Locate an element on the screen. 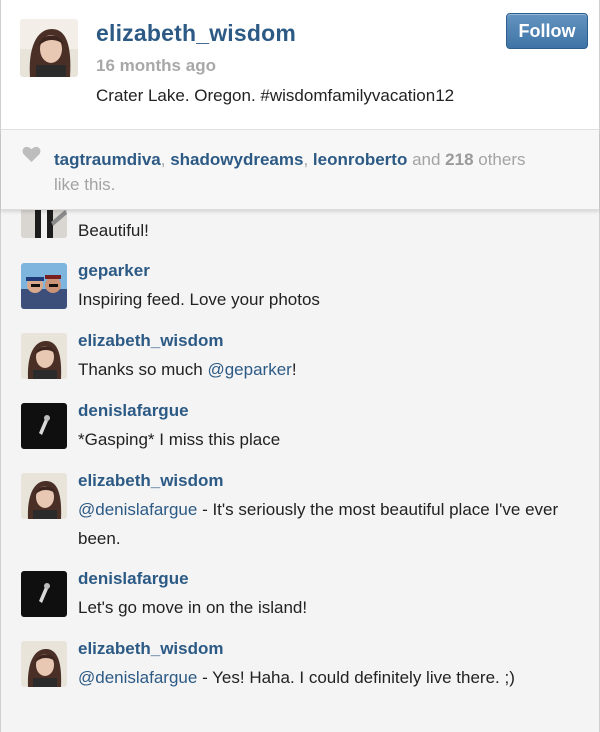 The image size is (600, 732). mention-link: @geparker is located at coordinates (249, 369).